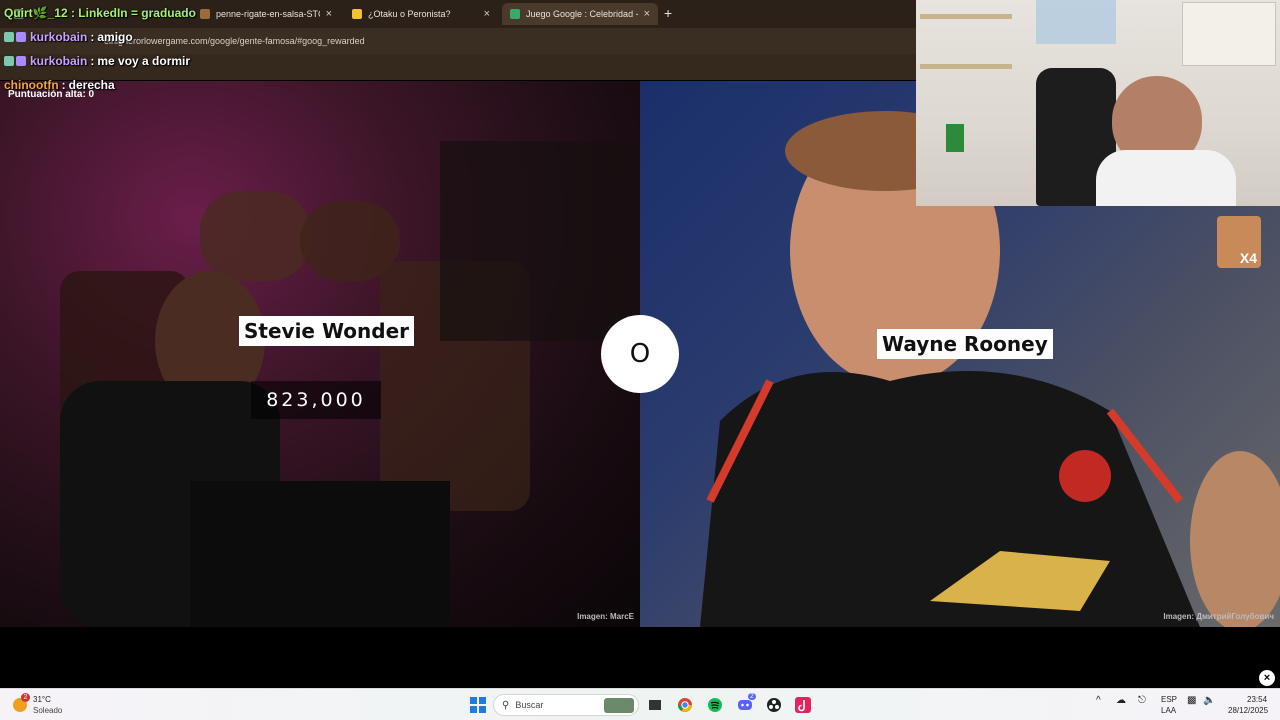  What do you see at coordinates (1267, 678) in the screenshot?
I see `close-ad-button: ×` at bounding box center [1267, 678].